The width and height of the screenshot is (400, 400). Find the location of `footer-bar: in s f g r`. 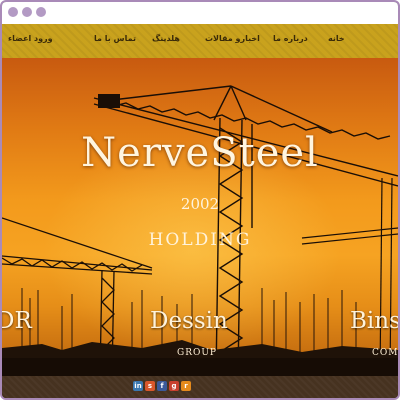

footer-bar: in s f g r is located at coordinates (200, 387).